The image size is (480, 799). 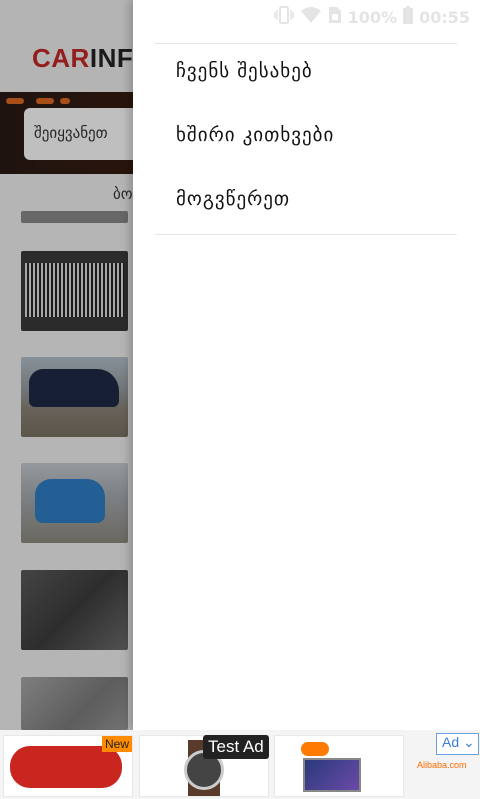 I want to click on battery-icon, so click(x=408, y=17).